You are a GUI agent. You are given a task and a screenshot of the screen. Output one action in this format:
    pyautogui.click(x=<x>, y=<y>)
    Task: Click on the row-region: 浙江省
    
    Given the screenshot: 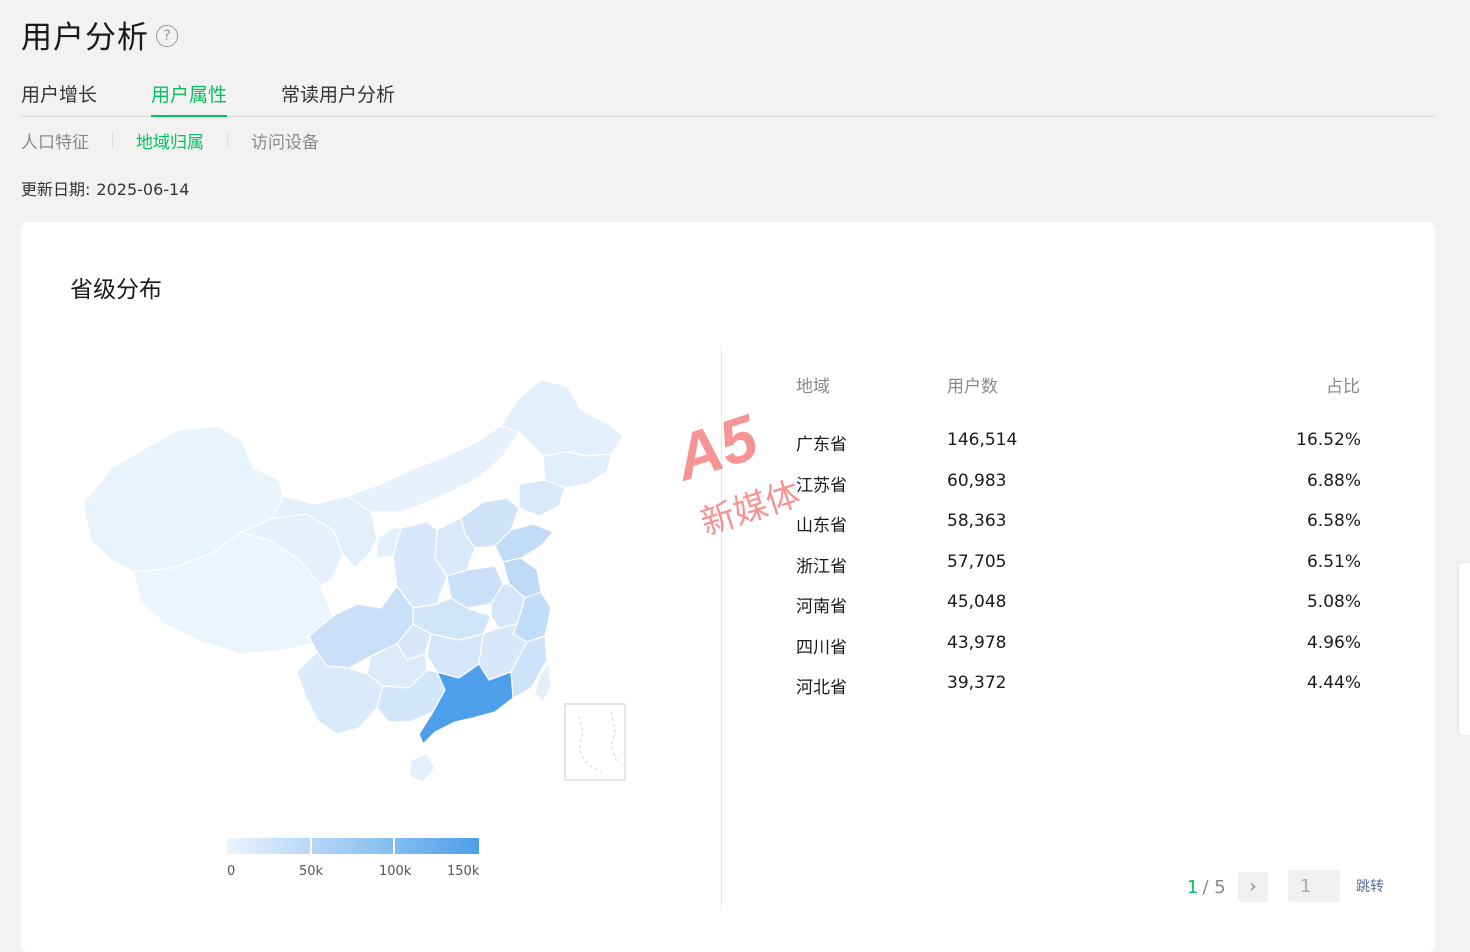 What is the action you would take?
    pyautogui.click(x=821, y=566)
    